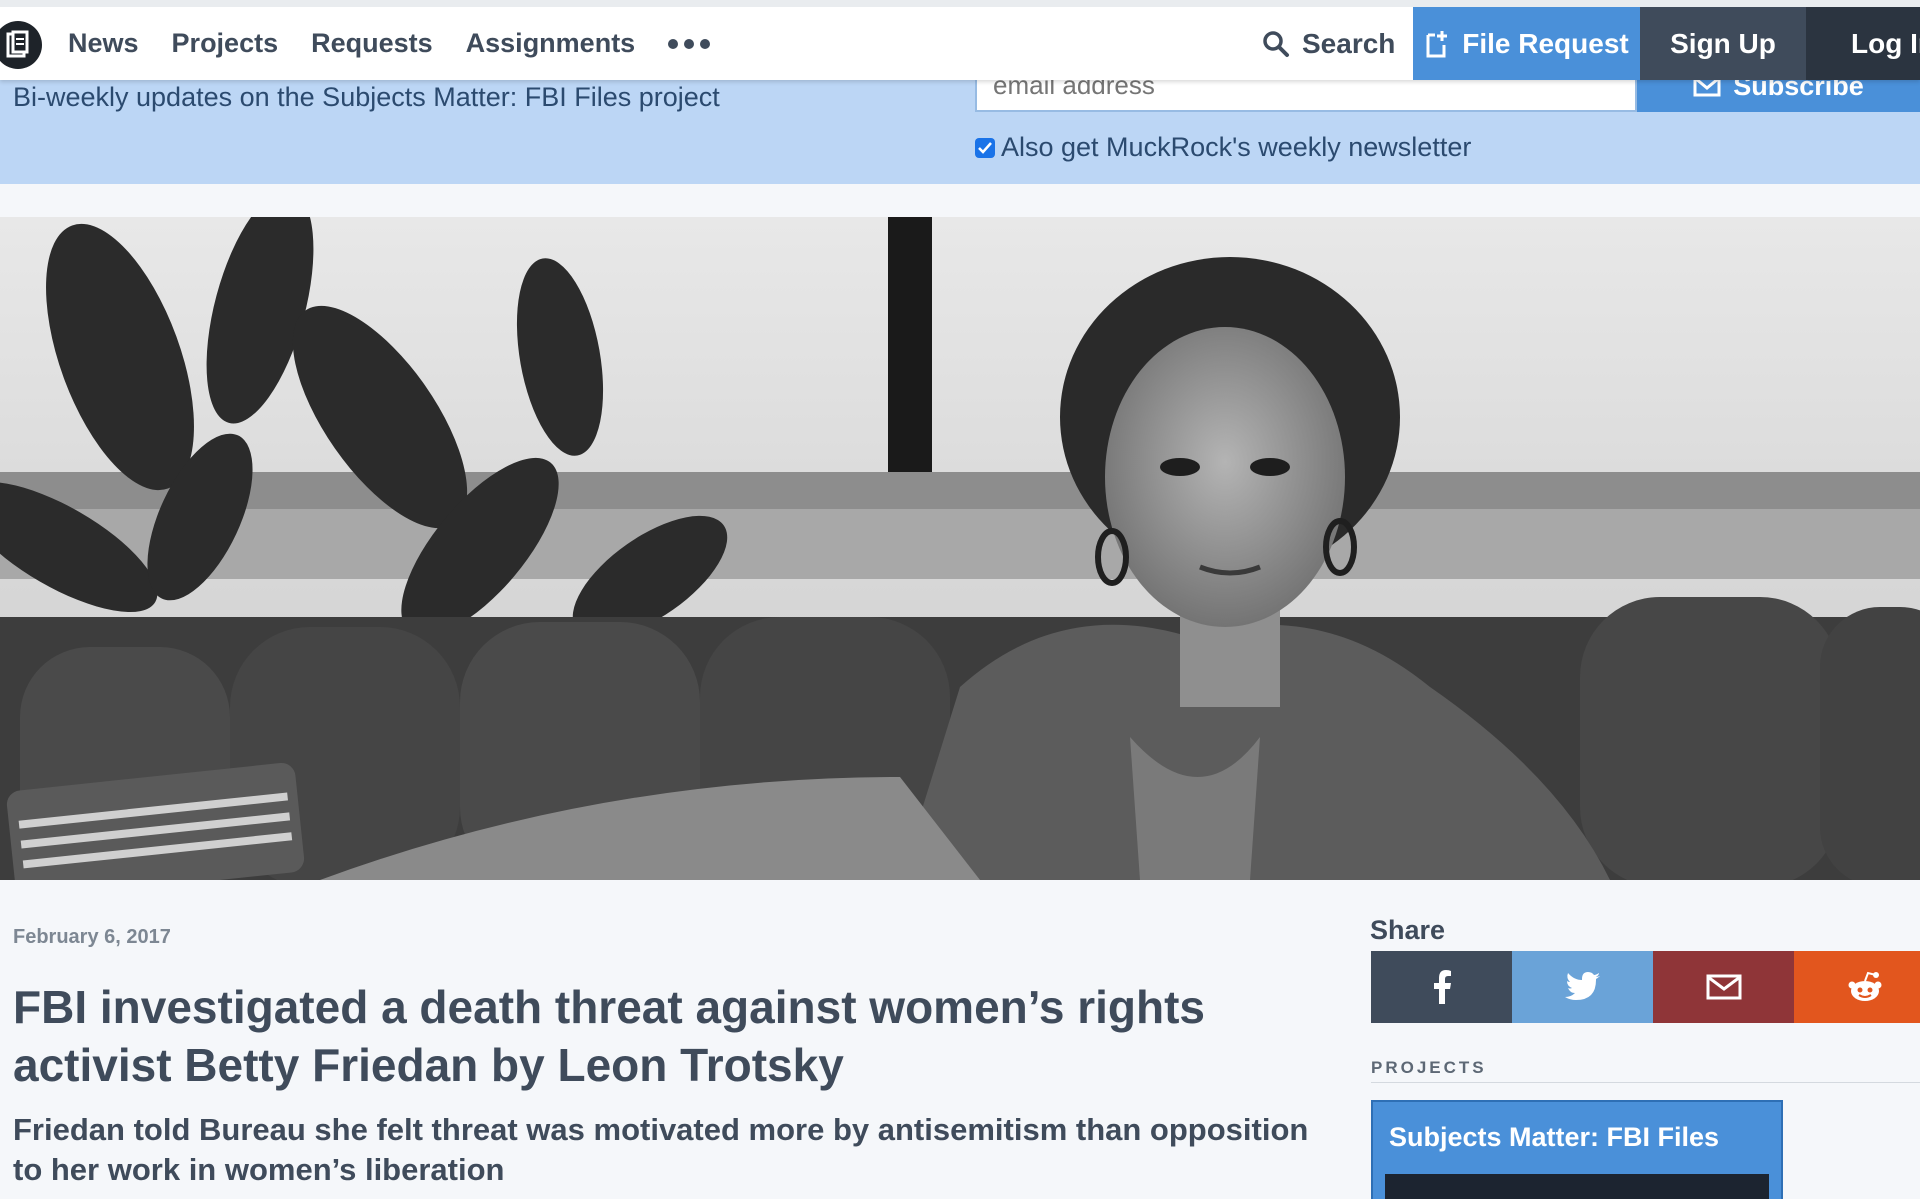 Image resolution: width=1920 pixels, height=1199 pixels. I want to click on facebook-icon, so click(1442, 987).